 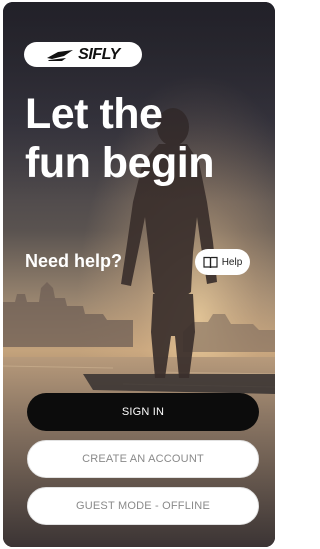 I want to click on hero-line-1: Let the, so click(x=94, y=114).